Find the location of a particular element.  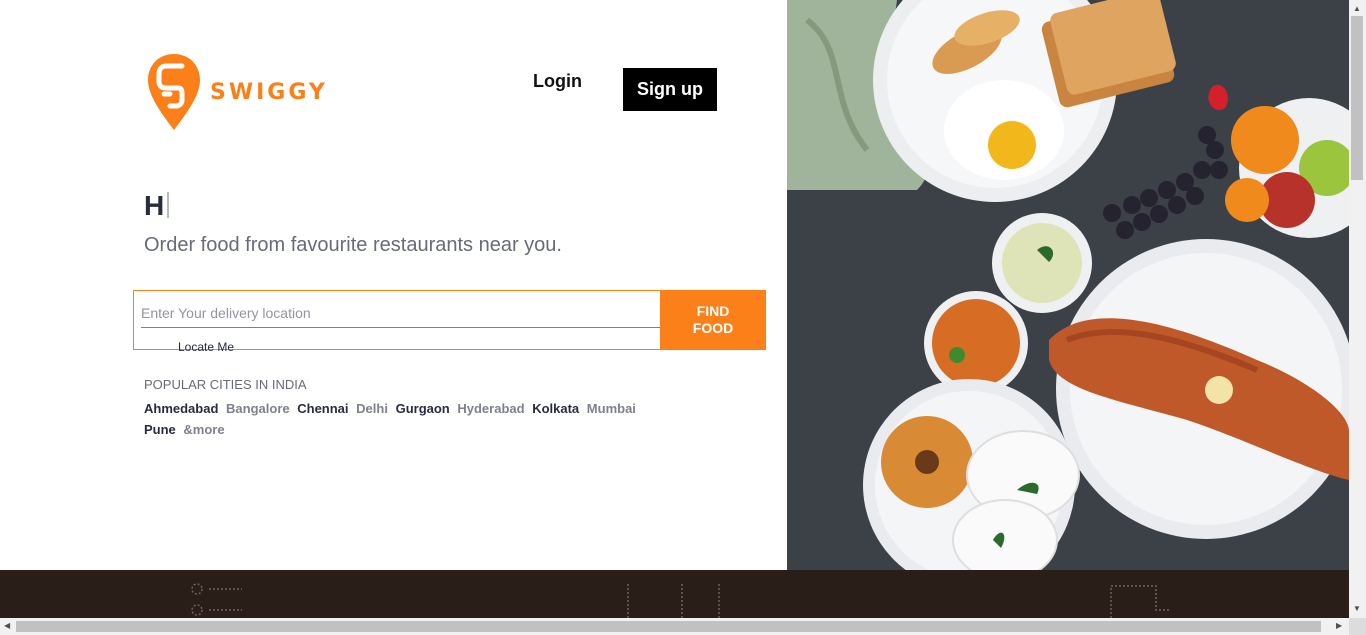

popular-cities-title: POPULAR CITIES IN INDIA is located at coordinates (225, 384).